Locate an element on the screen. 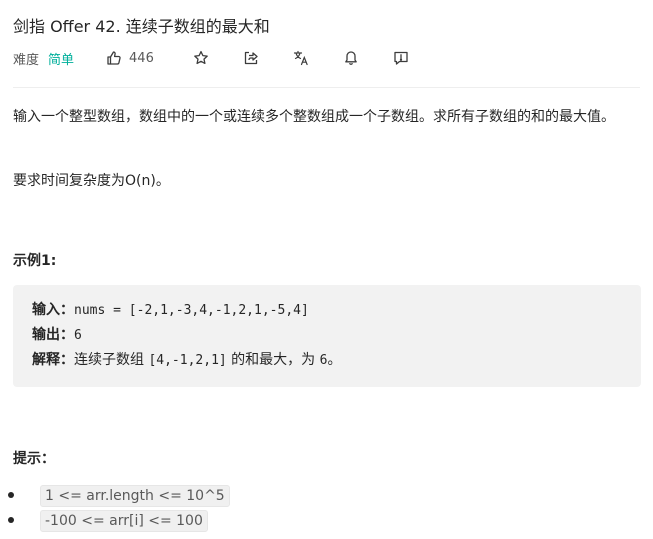 The image size is (653, 539). list-item: 1 <= arr.length <= 10^5 is located at coordinates (119, 495).